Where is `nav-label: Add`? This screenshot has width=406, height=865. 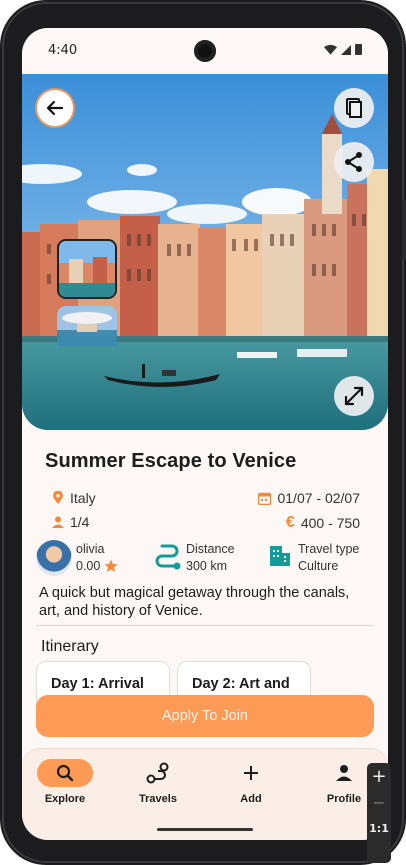 nav-label: Add is located at coordinates (251, 799).